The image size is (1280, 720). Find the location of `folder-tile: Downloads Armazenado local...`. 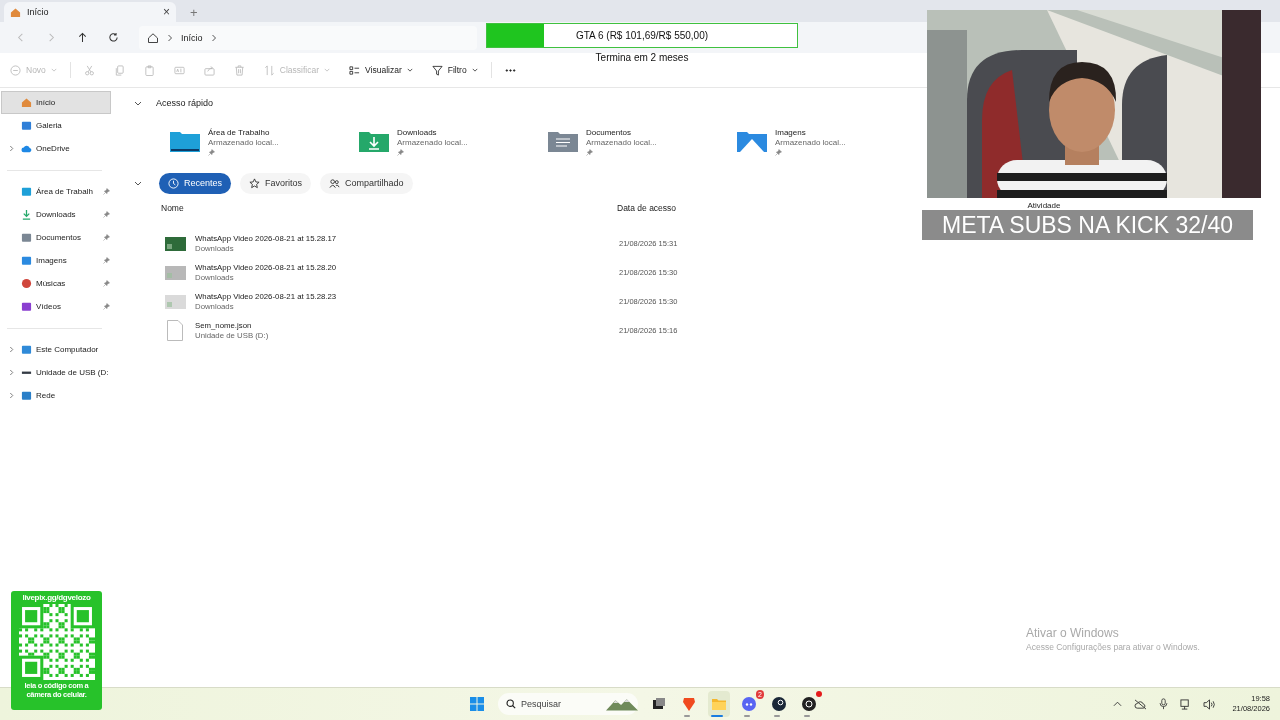

folder-tile: Downloads Armazenado local... is located at coordinates (453, 142).